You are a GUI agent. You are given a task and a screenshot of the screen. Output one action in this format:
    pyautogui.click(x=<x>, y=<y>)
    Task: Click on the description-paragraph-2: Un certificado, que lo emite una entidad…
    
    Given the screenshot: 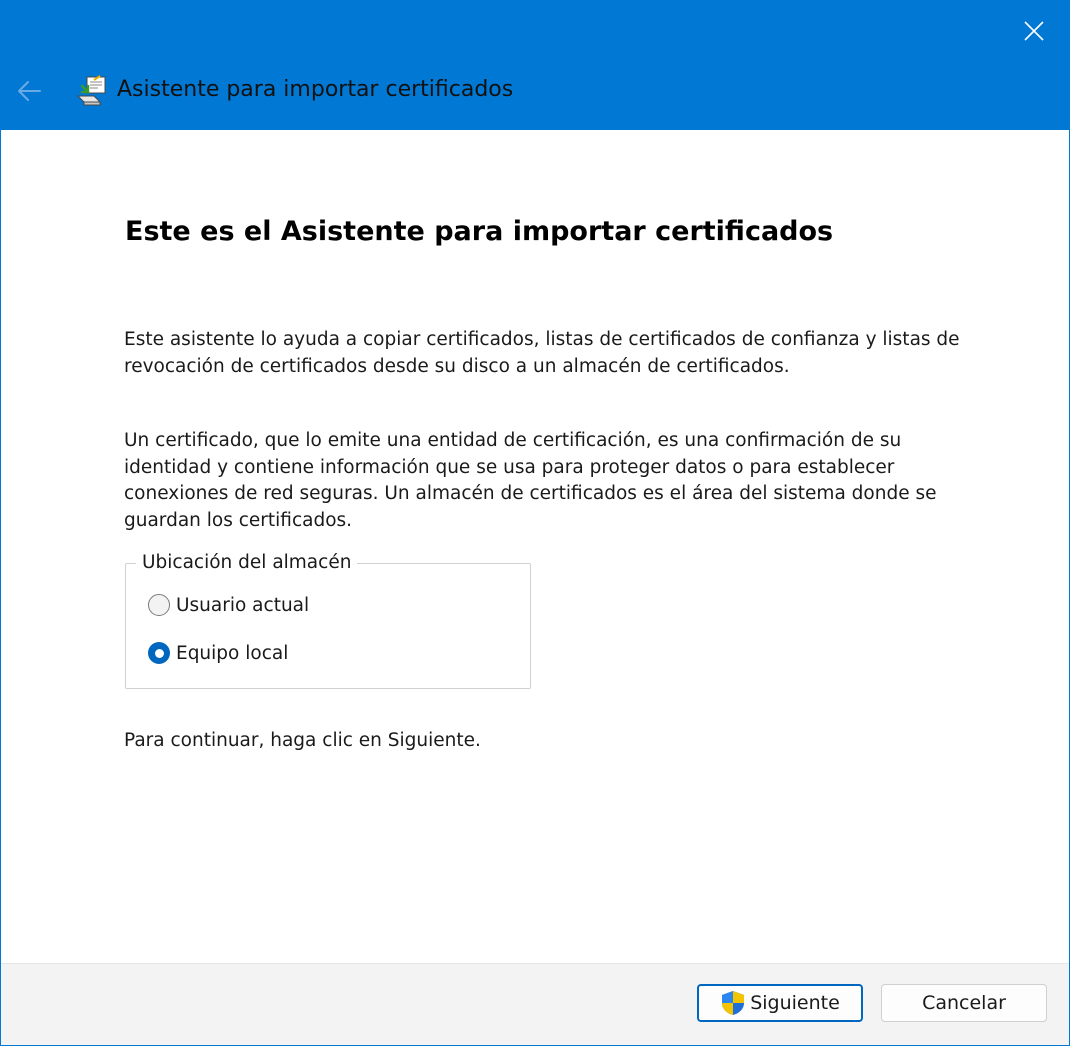 What is the action you would take?
    pyautogui.click(x=530, y=480)
    